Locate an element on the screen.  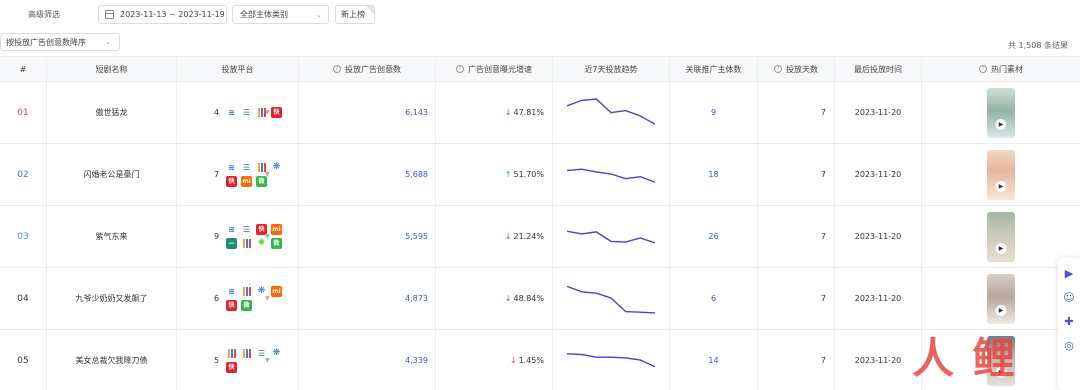
growth-value: 21.24% is located at coordinates (528, 236).